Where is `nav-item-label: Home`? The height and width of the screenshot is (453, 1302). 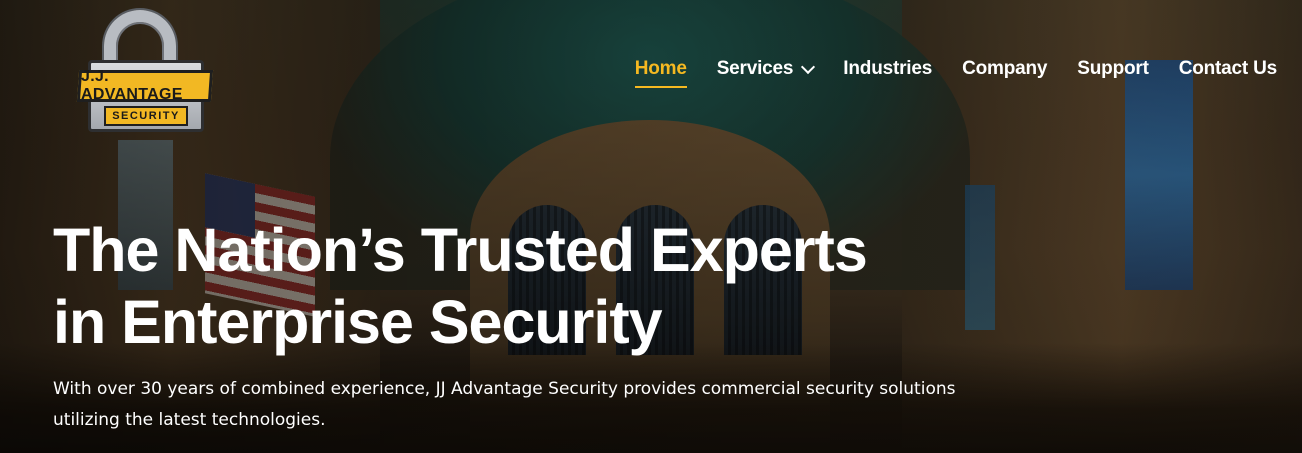 nav-item-label: Home is located at coordinates (660, 68).